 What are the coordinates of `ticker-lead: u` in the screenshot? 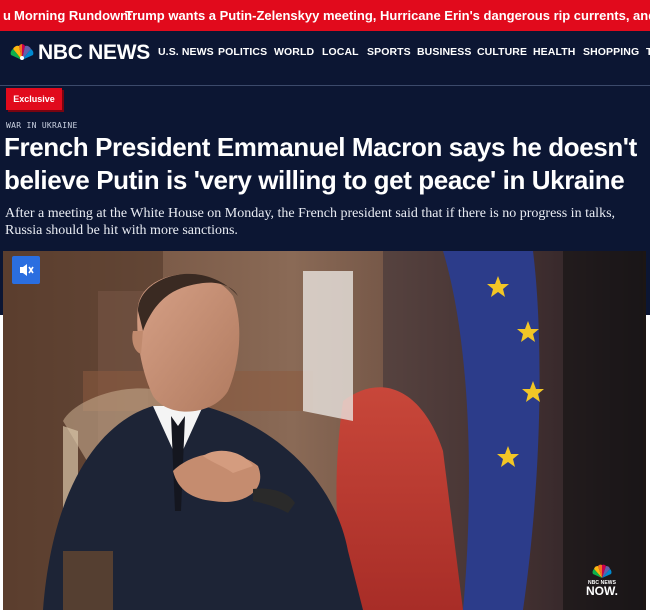 It's located at (7, 15).